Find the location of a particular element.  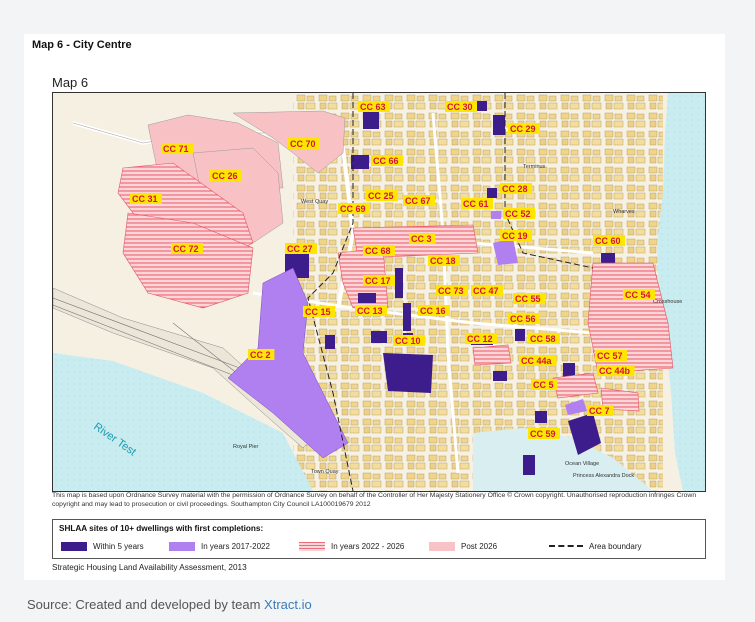

source-brand-link: Xtract.io is located at coordinates (288, 604).